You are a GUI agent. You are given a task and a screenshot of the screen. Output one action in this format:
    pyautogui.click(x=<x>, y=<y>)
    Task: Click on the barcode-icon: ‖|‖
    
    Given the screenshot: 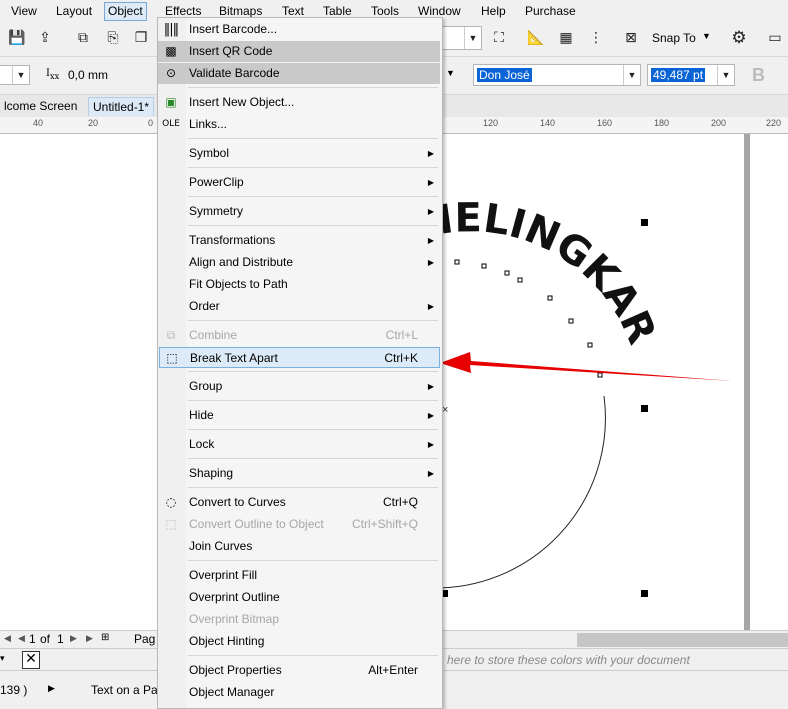 What is the action you would take?
    pyautogui.click(x=171, y=29)
    